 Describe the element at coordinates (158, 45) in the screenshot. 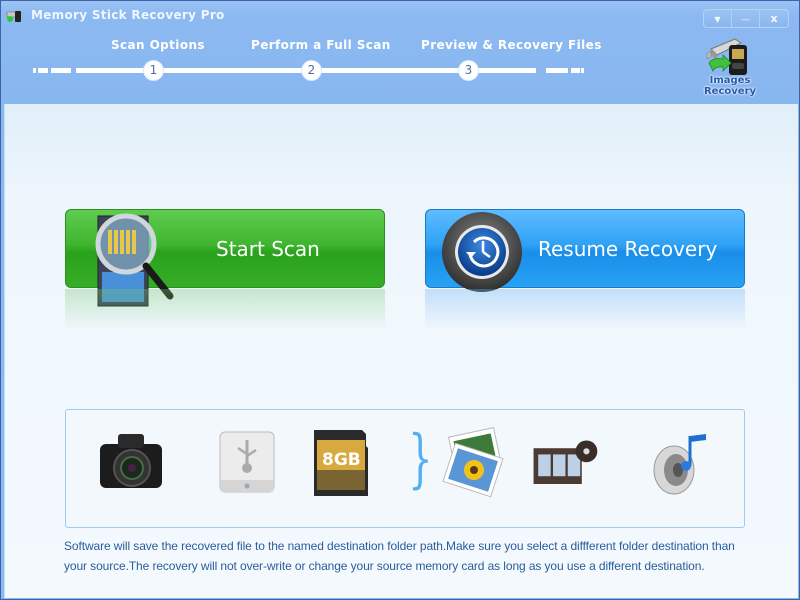

I see `step-label-1: Scan Options` at that location.